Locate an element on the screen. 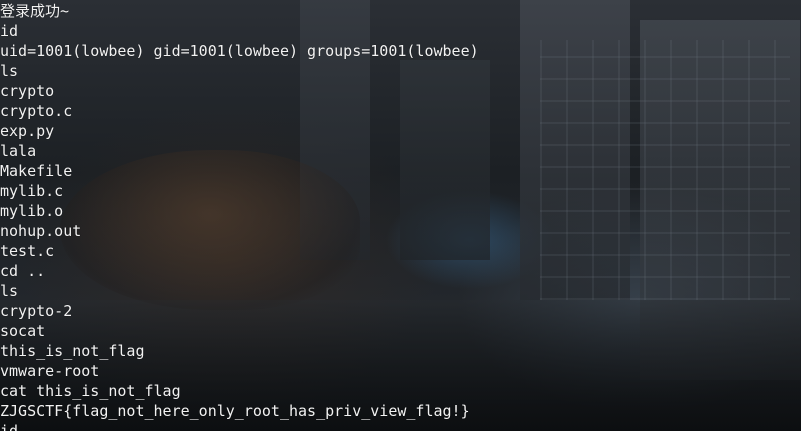 The height and width of the screenshot is (431, 801). background-building is located at coordinates (575, 150).